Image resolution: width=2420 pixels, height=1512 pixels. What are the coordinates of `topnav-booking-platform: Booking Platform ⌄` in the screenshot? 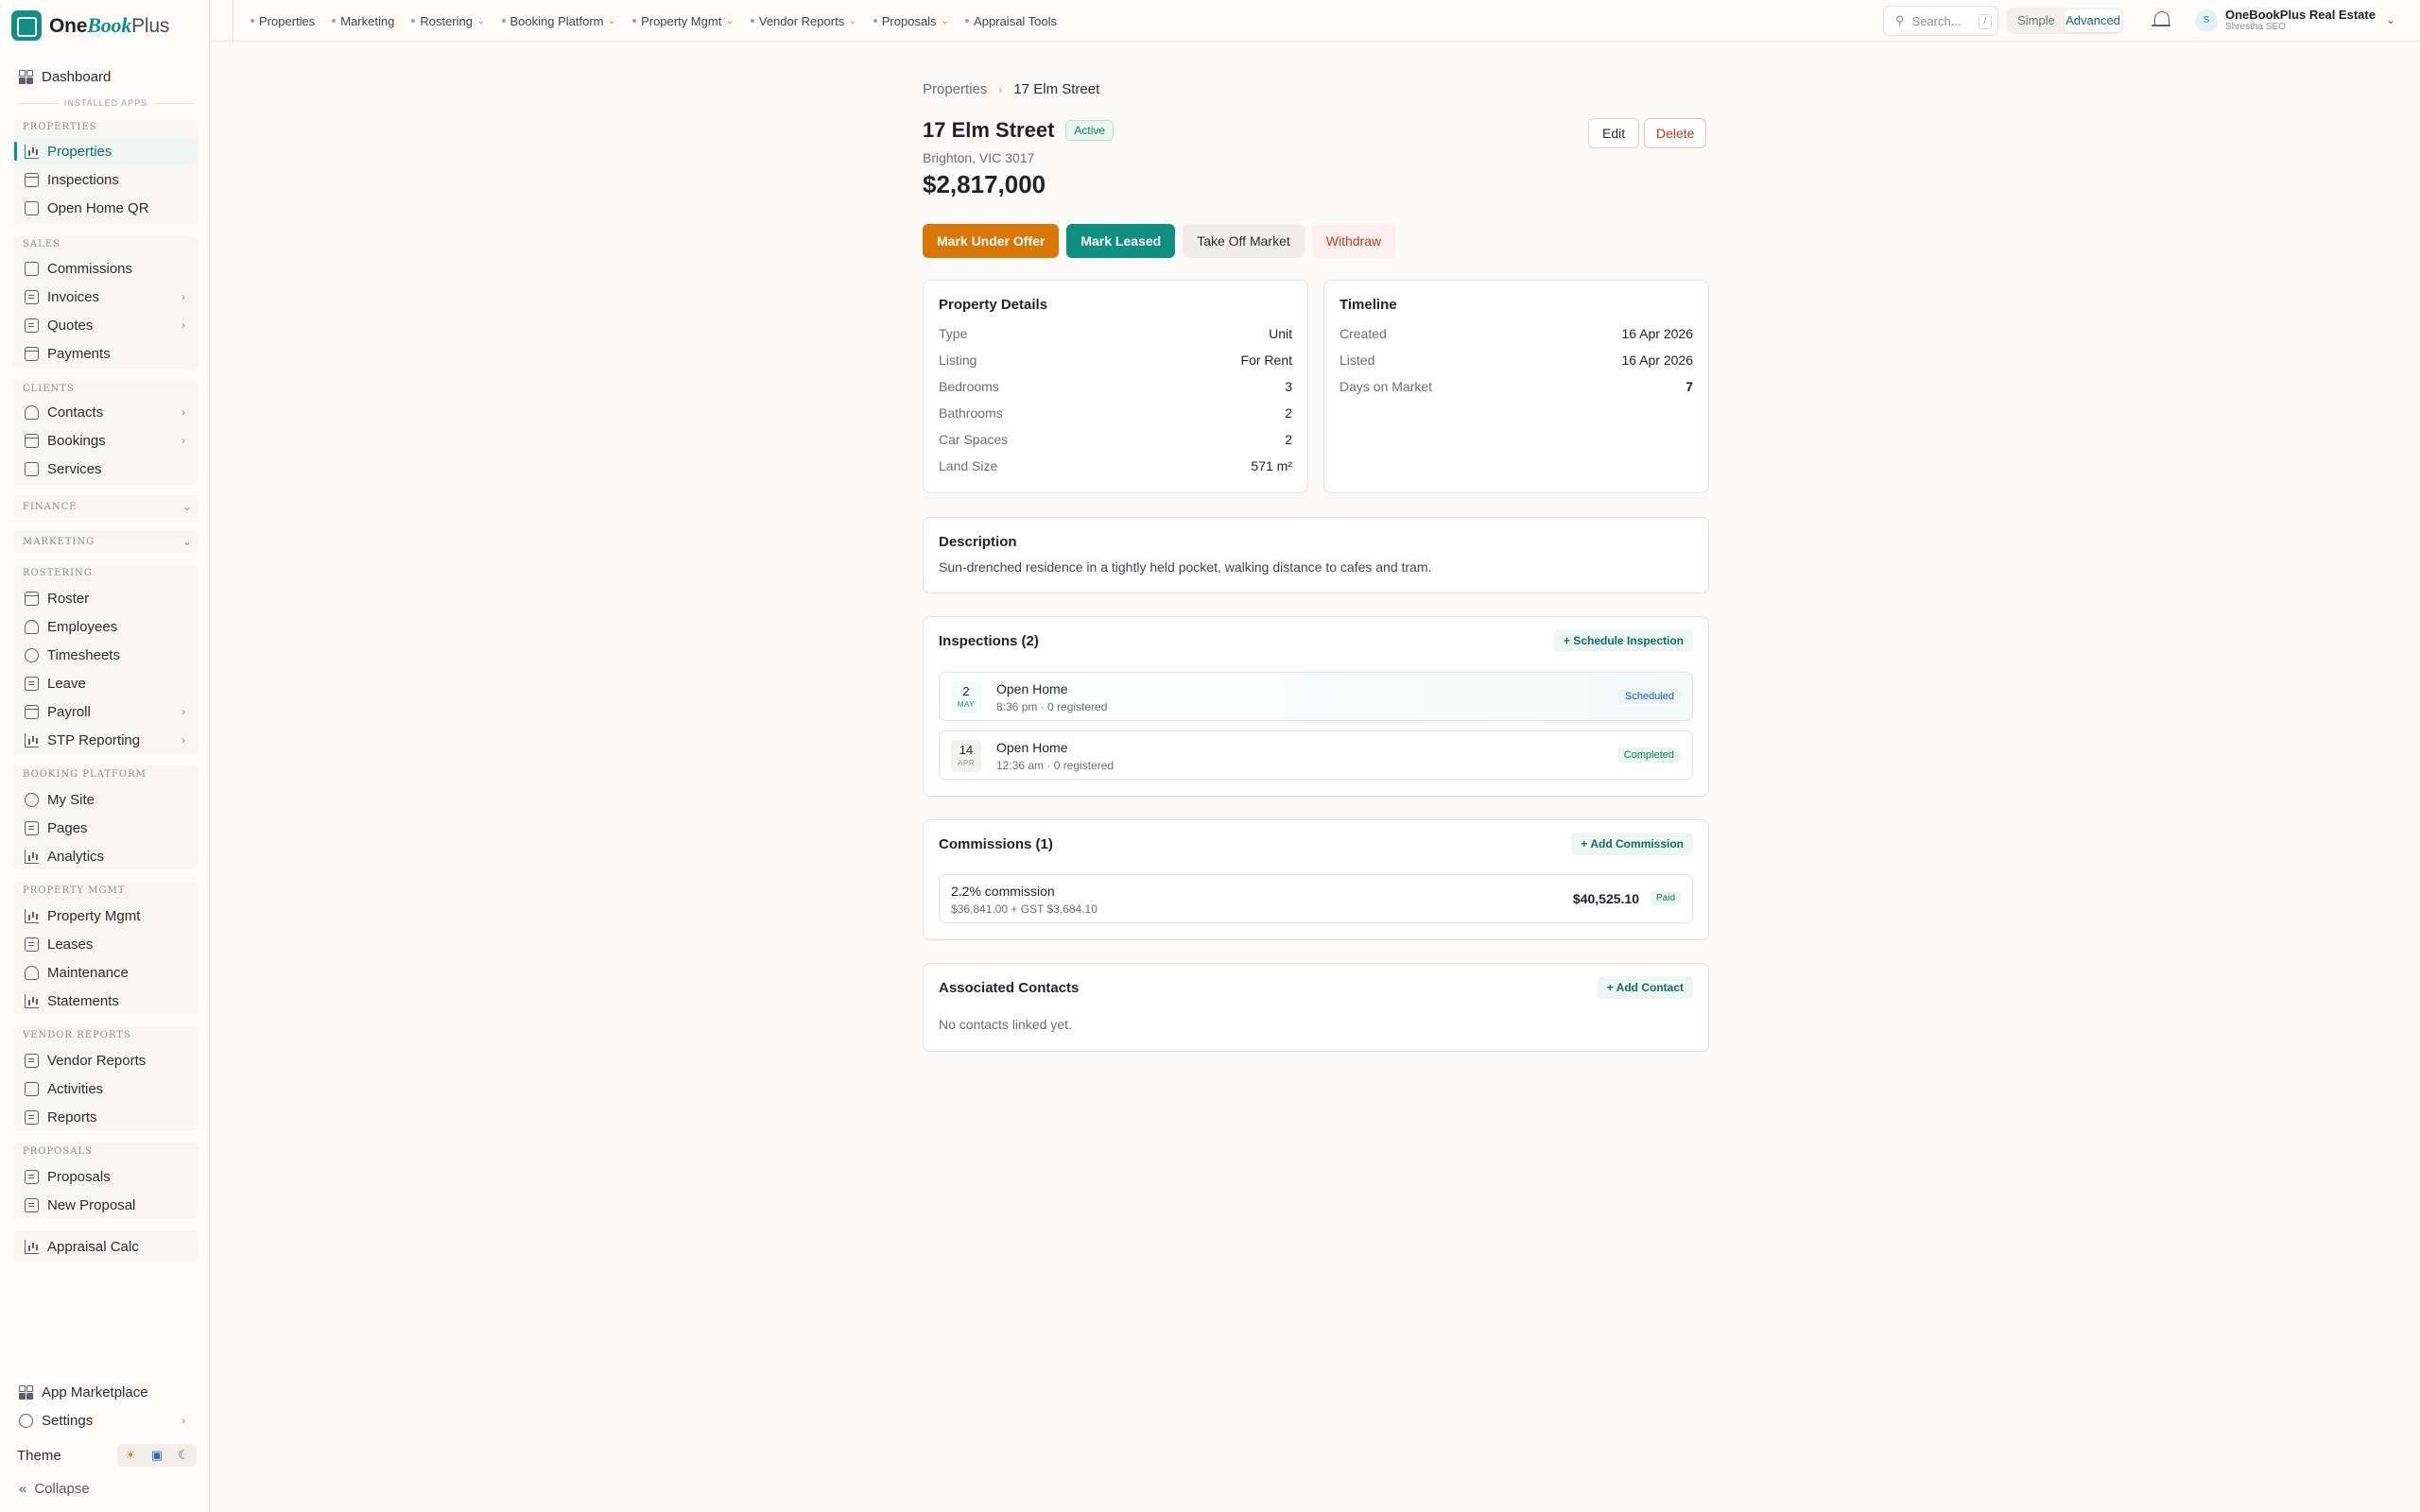 It's located at (558, 21).